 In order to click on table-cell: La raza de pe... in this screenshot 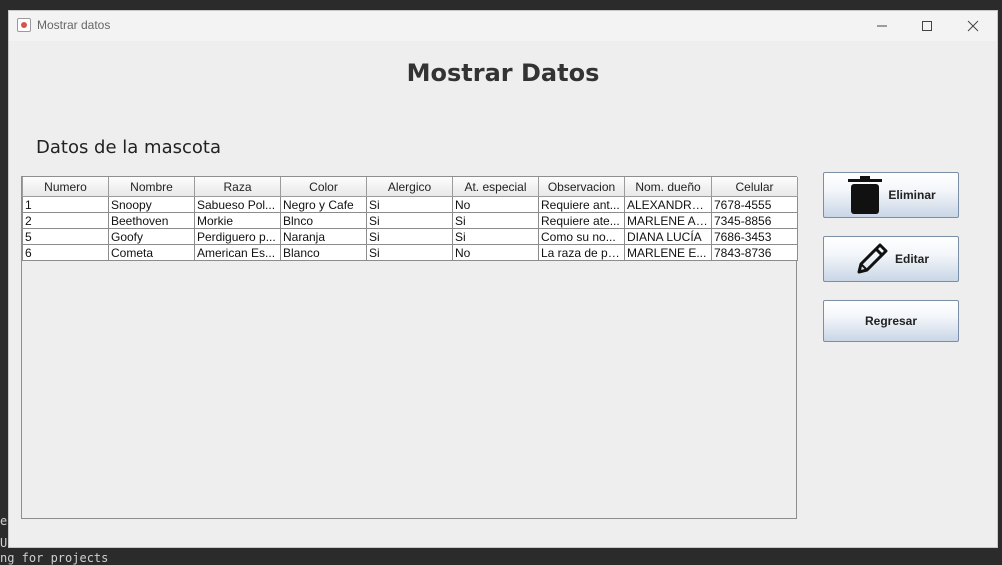, I will do `click(581, 252)`.